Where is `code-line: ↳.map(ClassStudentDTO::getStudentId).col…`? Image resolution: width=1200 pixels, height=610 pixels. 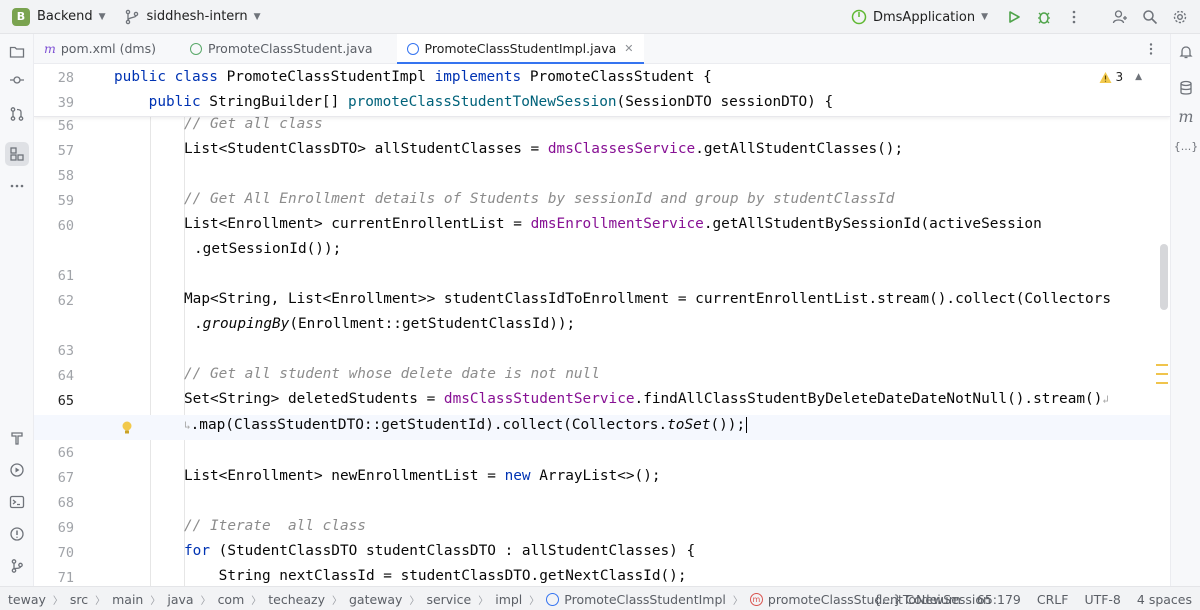 code-line: ↳.map(ClassStudentDTO::getStudentId).col… is located at coordinates (466, 425).